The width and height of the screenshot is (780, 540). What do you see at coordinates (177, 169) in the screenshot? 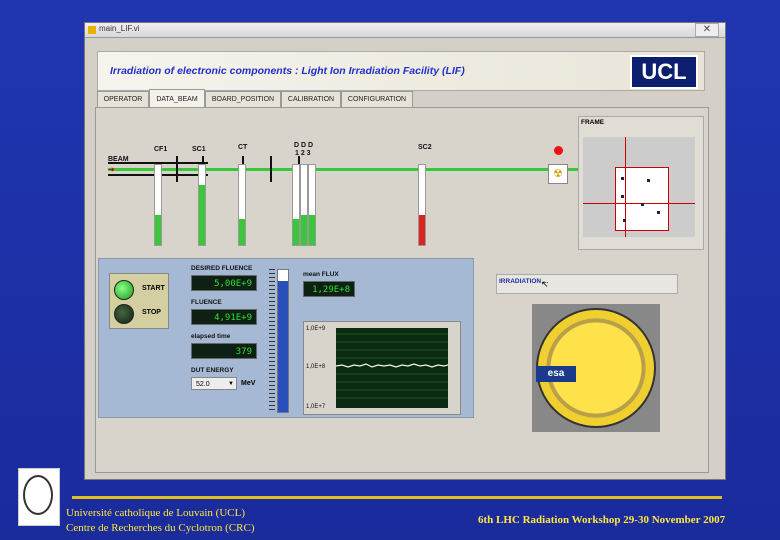
I see `cf1-marker` at bounding box center [177, 169].